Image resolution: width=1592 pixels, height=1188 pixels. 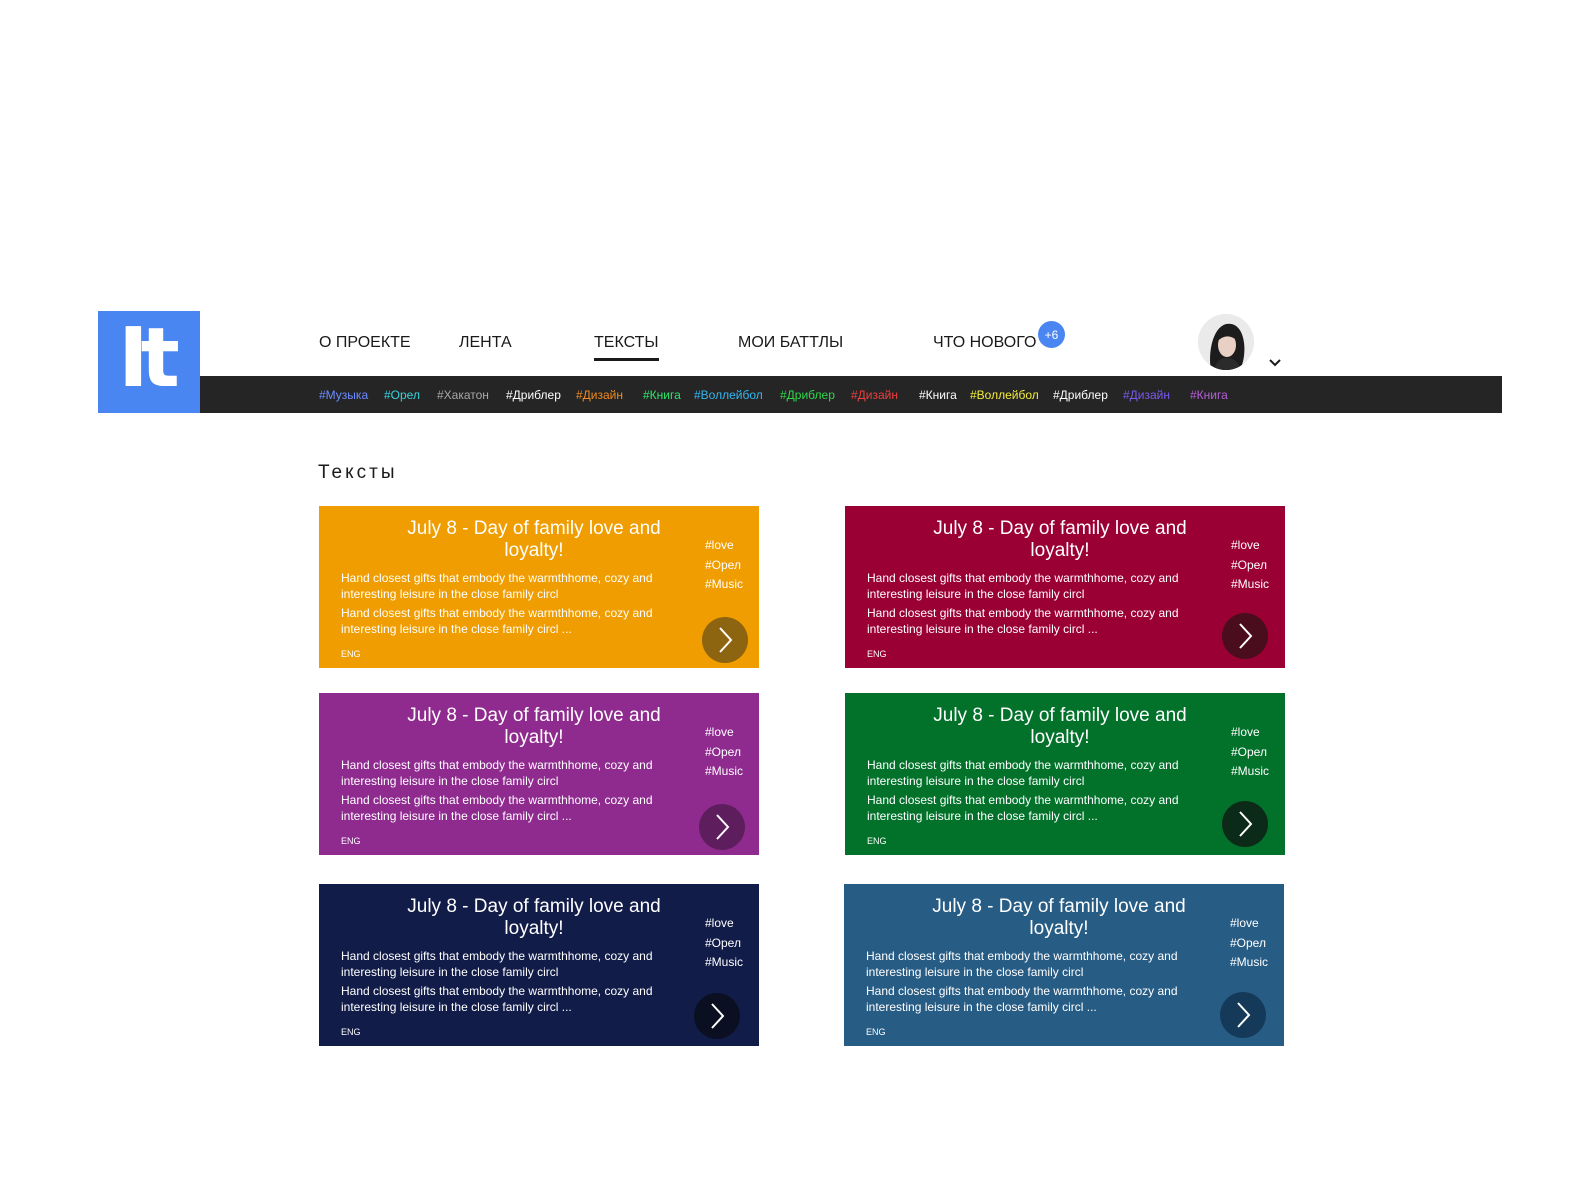 I want to click on avatar-image, so click(x=1226, y=342).